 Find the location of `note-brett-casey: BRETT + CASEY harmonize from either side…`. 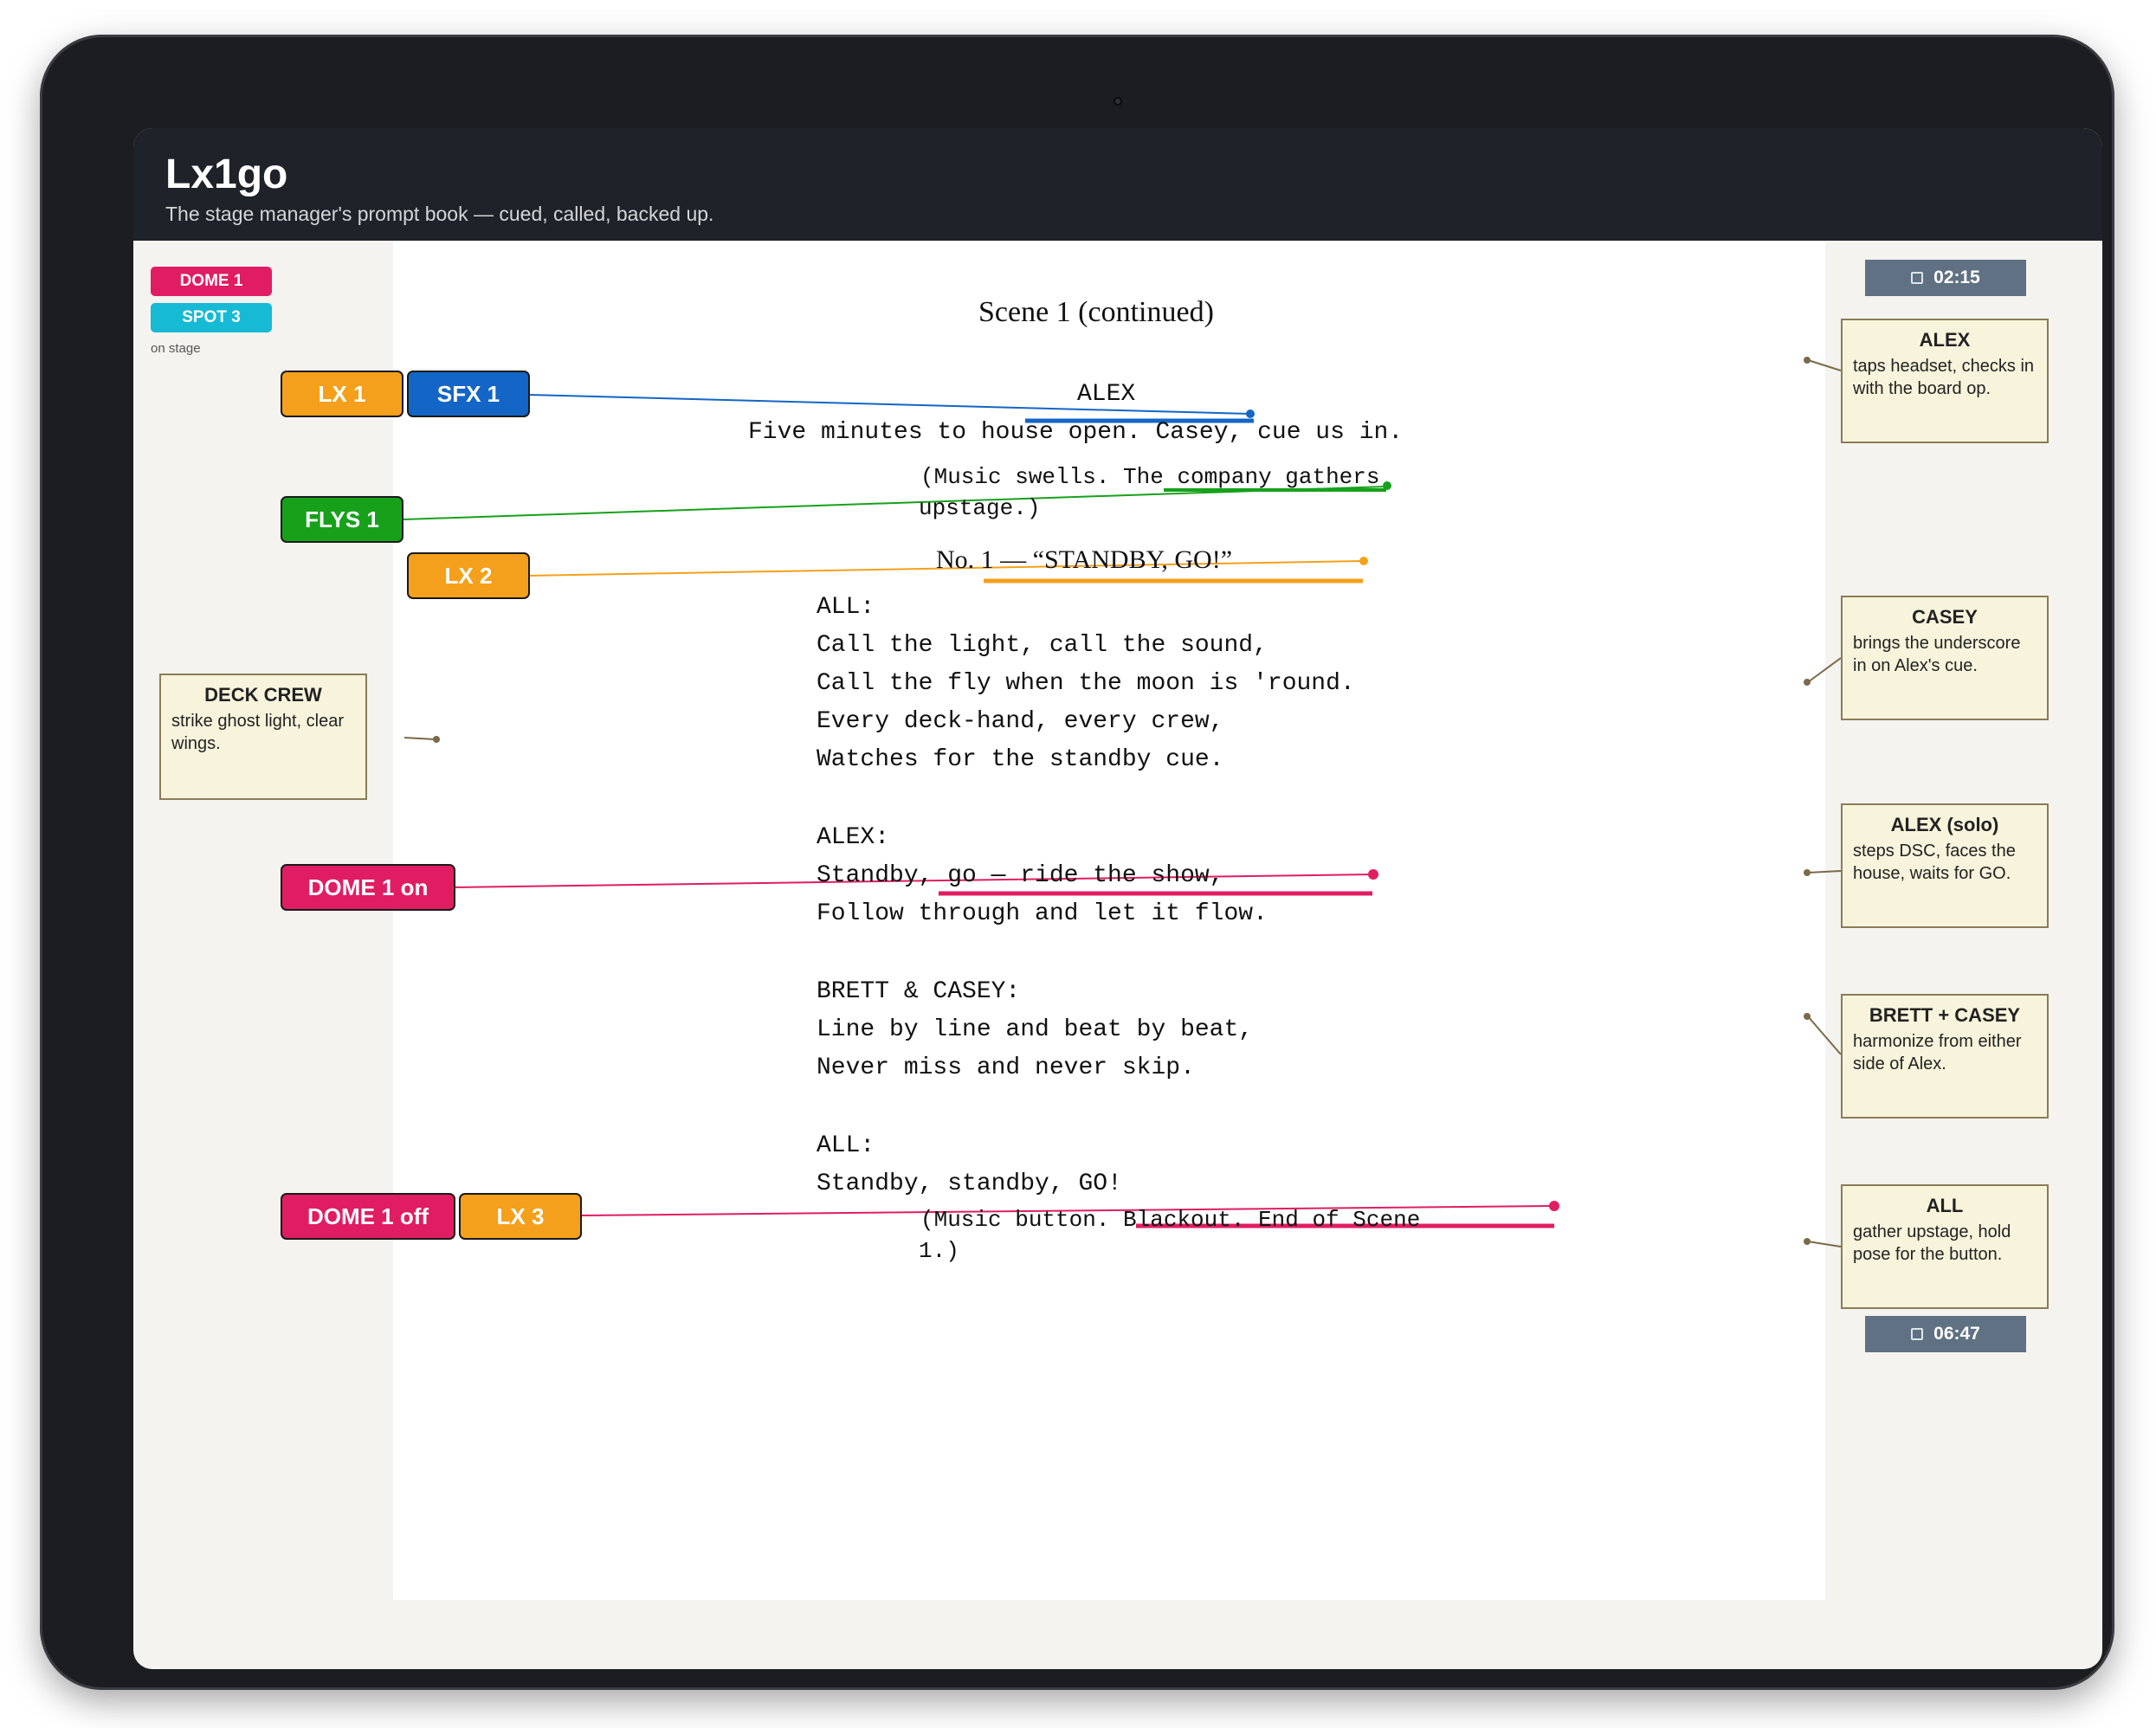

note-brett-casey: BRETT + CASEY harmonize from either side… is located at coordinates (1945, 1056).